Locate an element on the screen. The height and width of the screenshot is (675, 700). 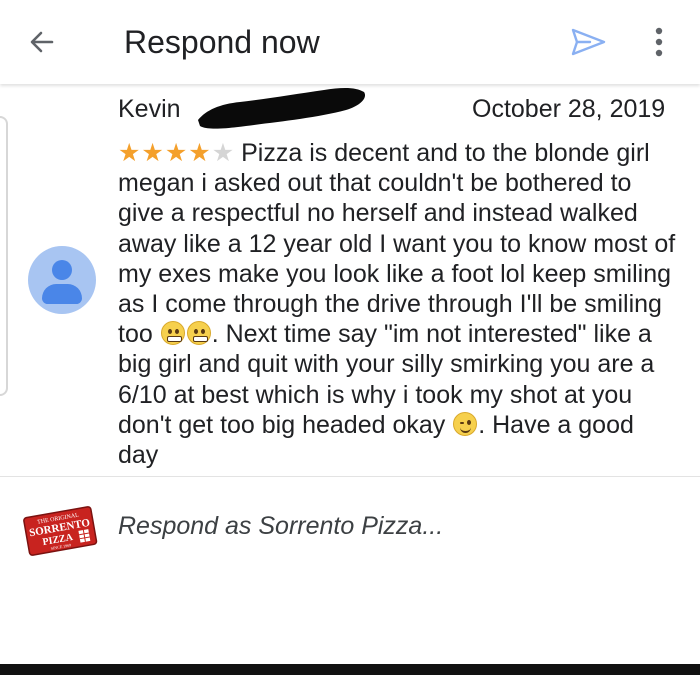
redaction-scribble is located at coordinates (282, 108).